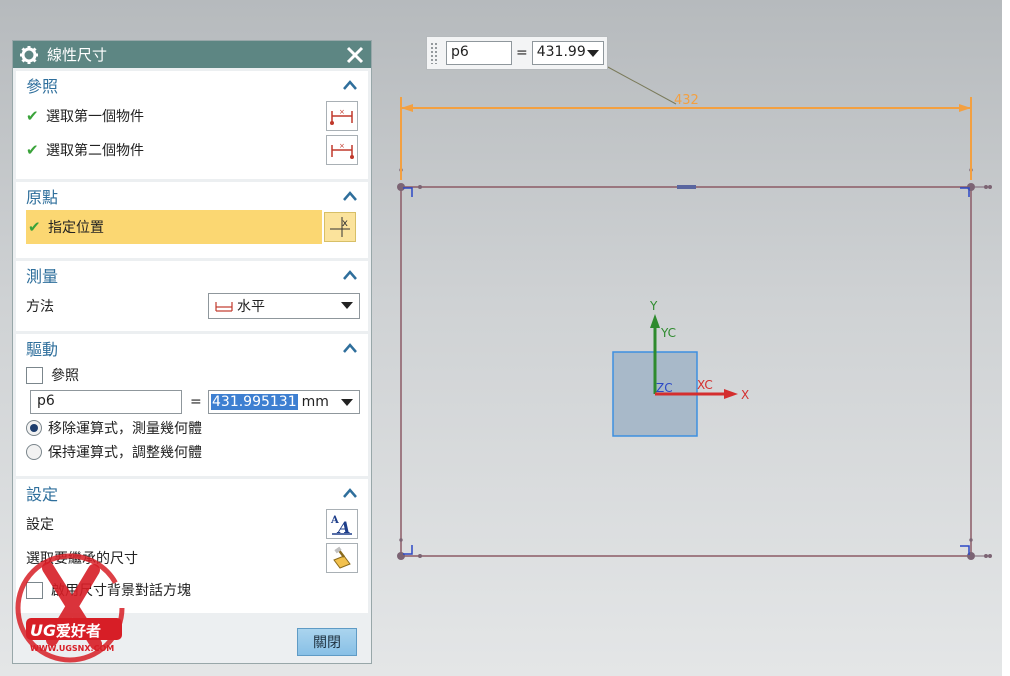 The width and height of the screenshot is (1010, 676). Describe the element at coordinates (680, 368) in the screenshot. I see `work-csys: Y YC ZC XC X` at that location.